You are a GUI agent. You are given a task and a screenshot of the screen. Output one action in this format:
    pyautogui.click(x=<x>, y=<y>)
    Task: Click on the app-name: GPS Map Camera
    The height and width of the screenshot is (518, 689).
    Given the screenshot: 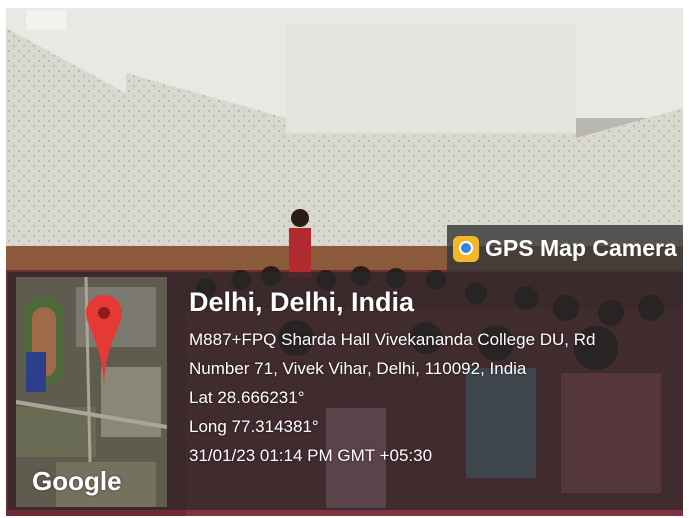 What is the action you would take?
    pyautogui.click(x=581, y=248)
    